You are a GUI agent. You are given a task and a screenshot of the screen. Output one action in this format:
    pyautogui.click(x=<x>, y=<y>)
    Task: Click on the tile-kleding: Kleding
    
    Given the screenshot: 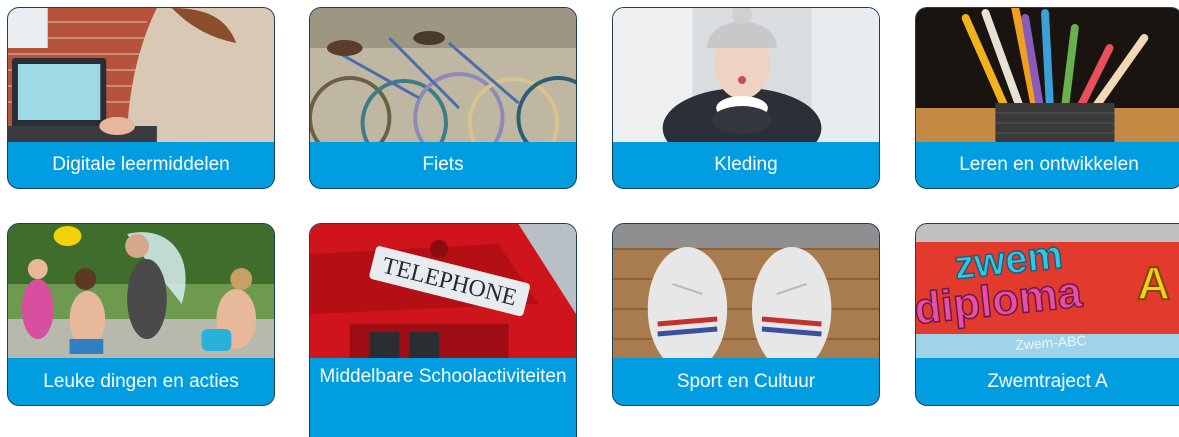 What is the action you would take?
    pyautogui.click(x=746, y=98)
    